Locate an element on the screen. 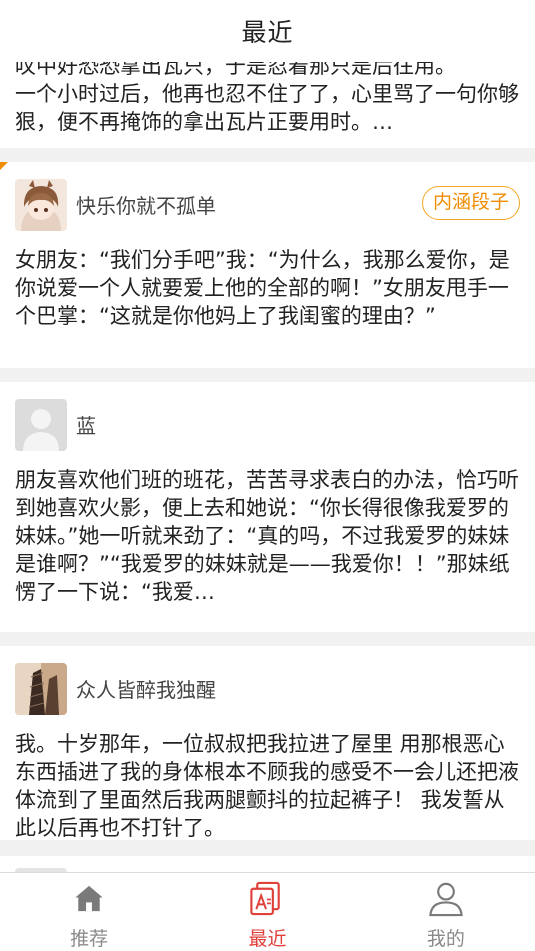 The image size is (535, 951). tab-recent: 最近 is located at coordinates (267, 912).